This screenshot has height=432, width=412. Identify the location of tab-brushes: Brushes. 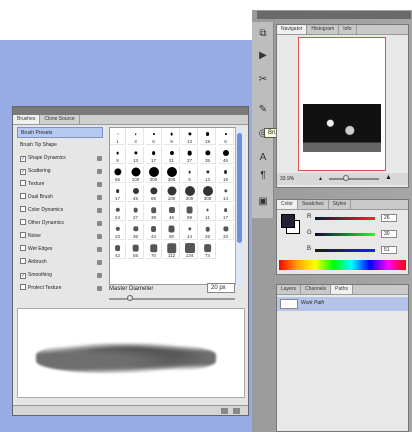
(27, 119).